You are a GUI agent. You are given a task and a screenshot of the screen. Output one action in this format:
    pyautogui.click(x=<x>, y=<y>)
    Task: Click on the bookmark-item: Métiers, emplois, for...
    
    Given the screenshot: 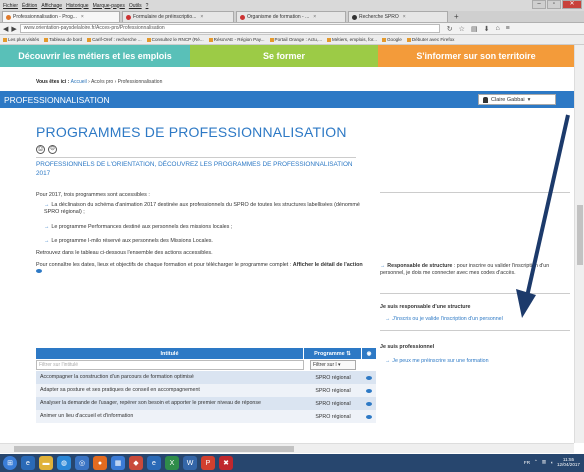 What is the action you would take?
    pyautogui.click(x=352, y=39)
    